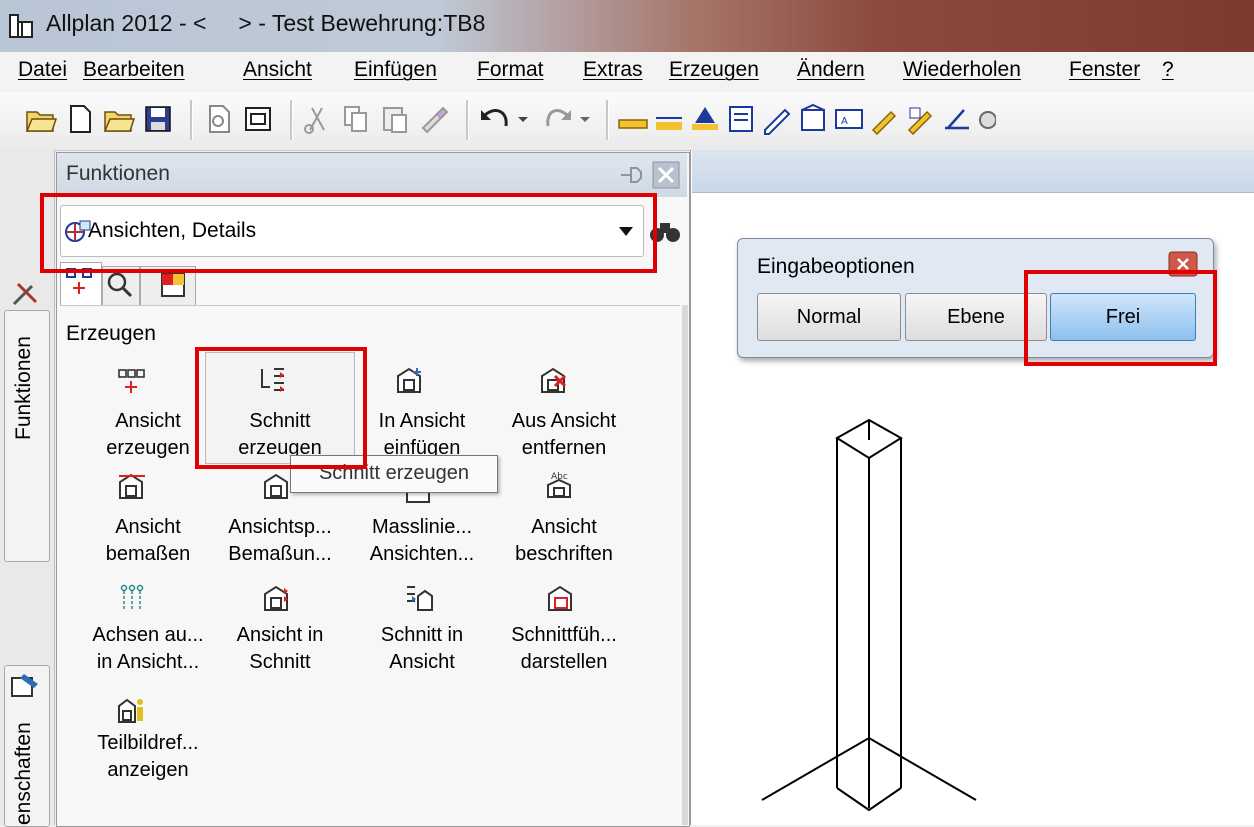 The width and height of the screenshot is (1254, 827). What do you see at coordinates (869, 615) in the screenshot?
I see `column-drawing` at bounding box center [869, 615].